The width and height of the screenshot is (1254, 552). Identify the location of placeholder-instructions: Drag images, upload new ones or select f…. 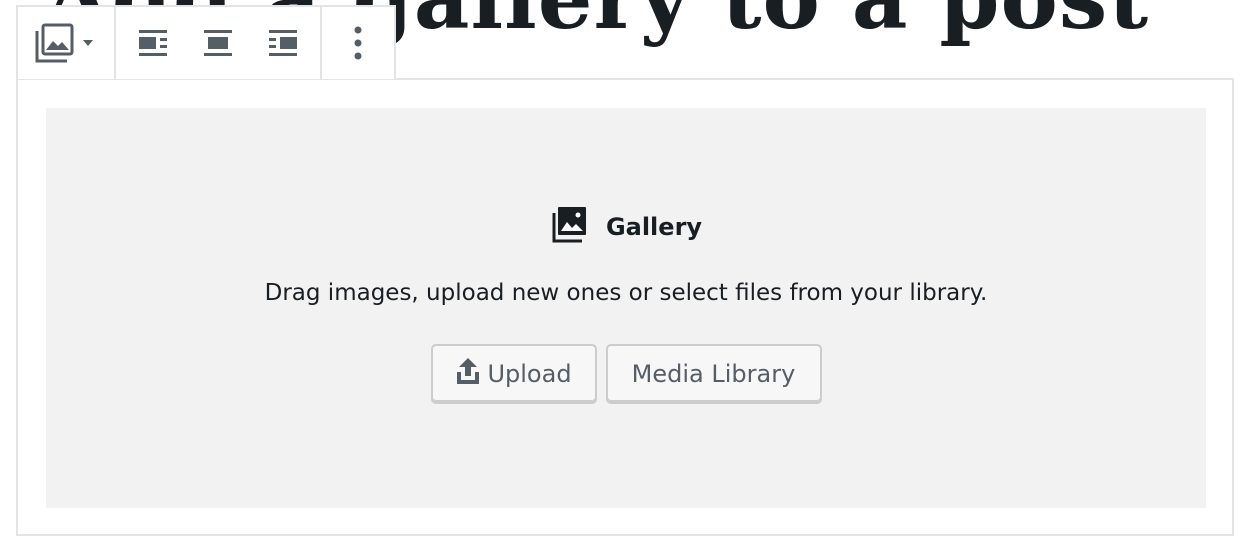
(626, 293).